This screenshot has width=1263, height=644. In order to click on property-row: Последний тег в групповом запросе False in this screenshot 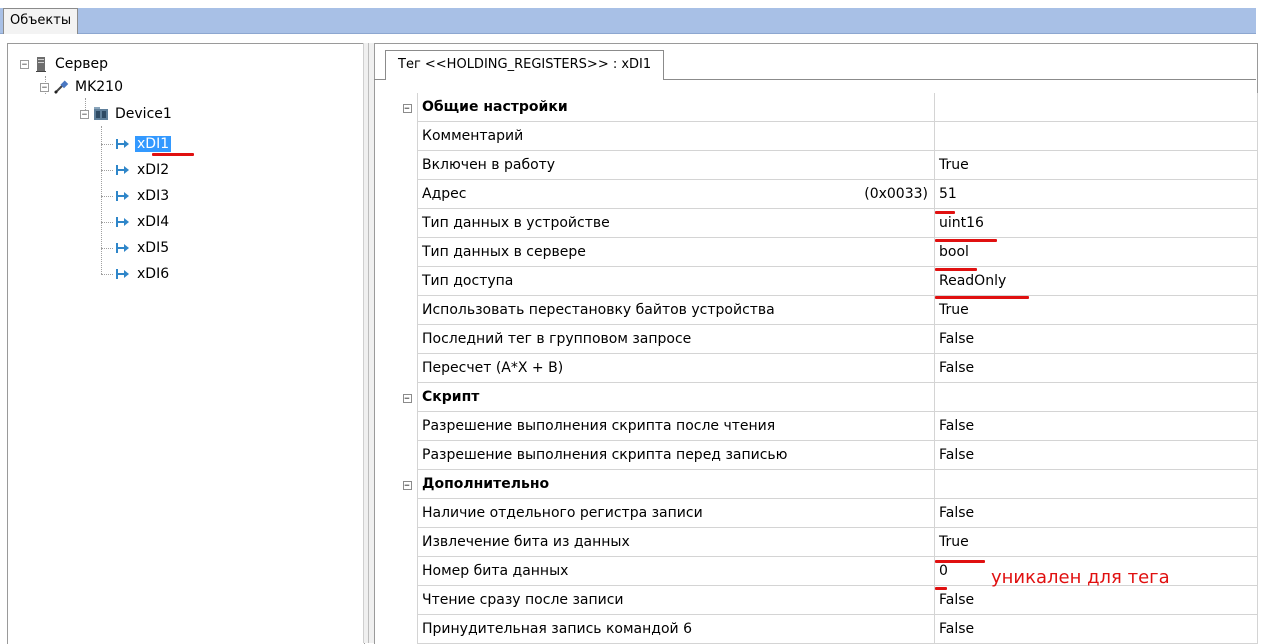, I will do `click(827, 339)`.